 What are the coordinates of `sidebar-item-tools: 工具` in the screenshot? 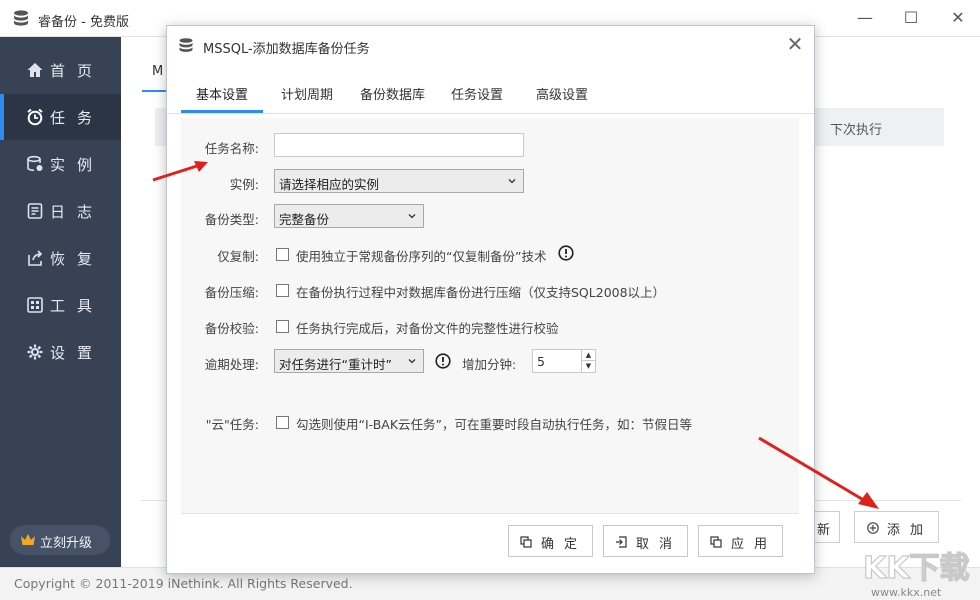 It's located at (60, 305).